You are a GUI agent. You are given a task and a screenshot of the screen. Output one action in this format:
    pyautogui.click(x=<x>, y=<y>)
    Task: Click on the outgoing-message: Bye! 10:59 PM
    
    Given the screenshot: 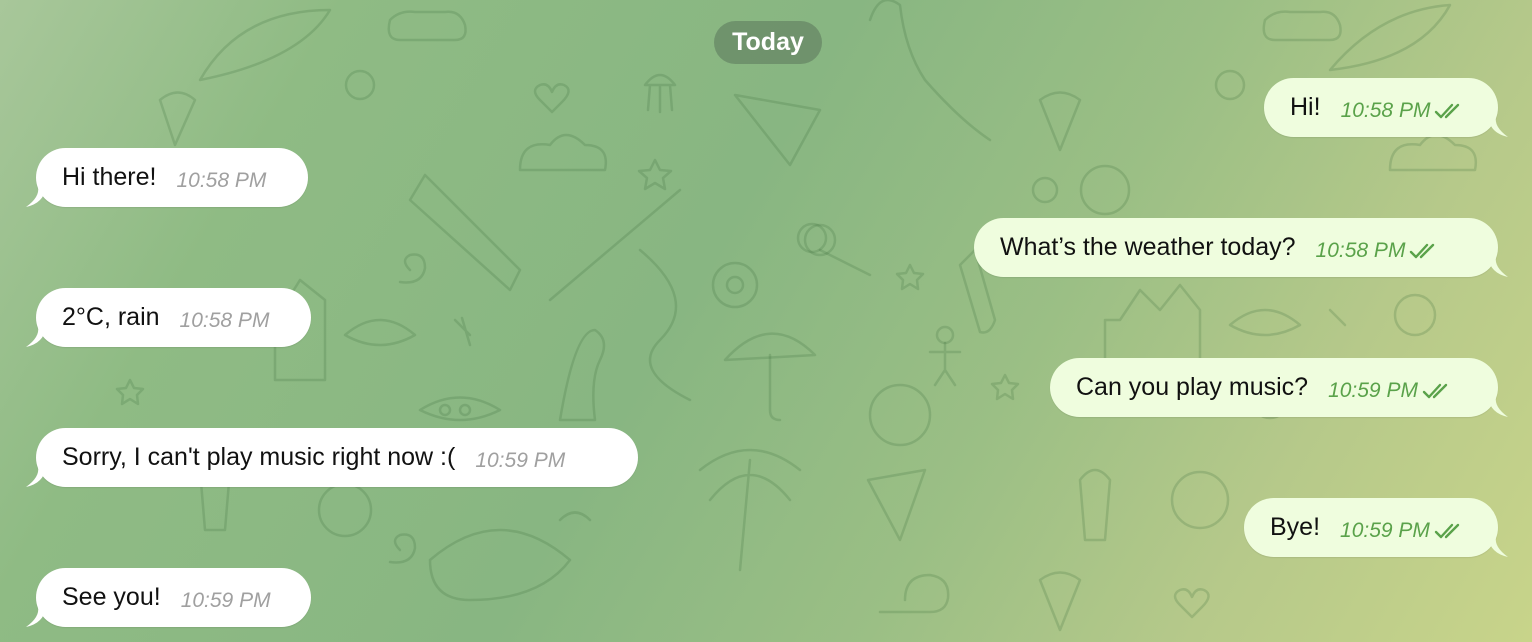 What is the action you would take?
    pyautogui.click(x=1376, y=527)
    